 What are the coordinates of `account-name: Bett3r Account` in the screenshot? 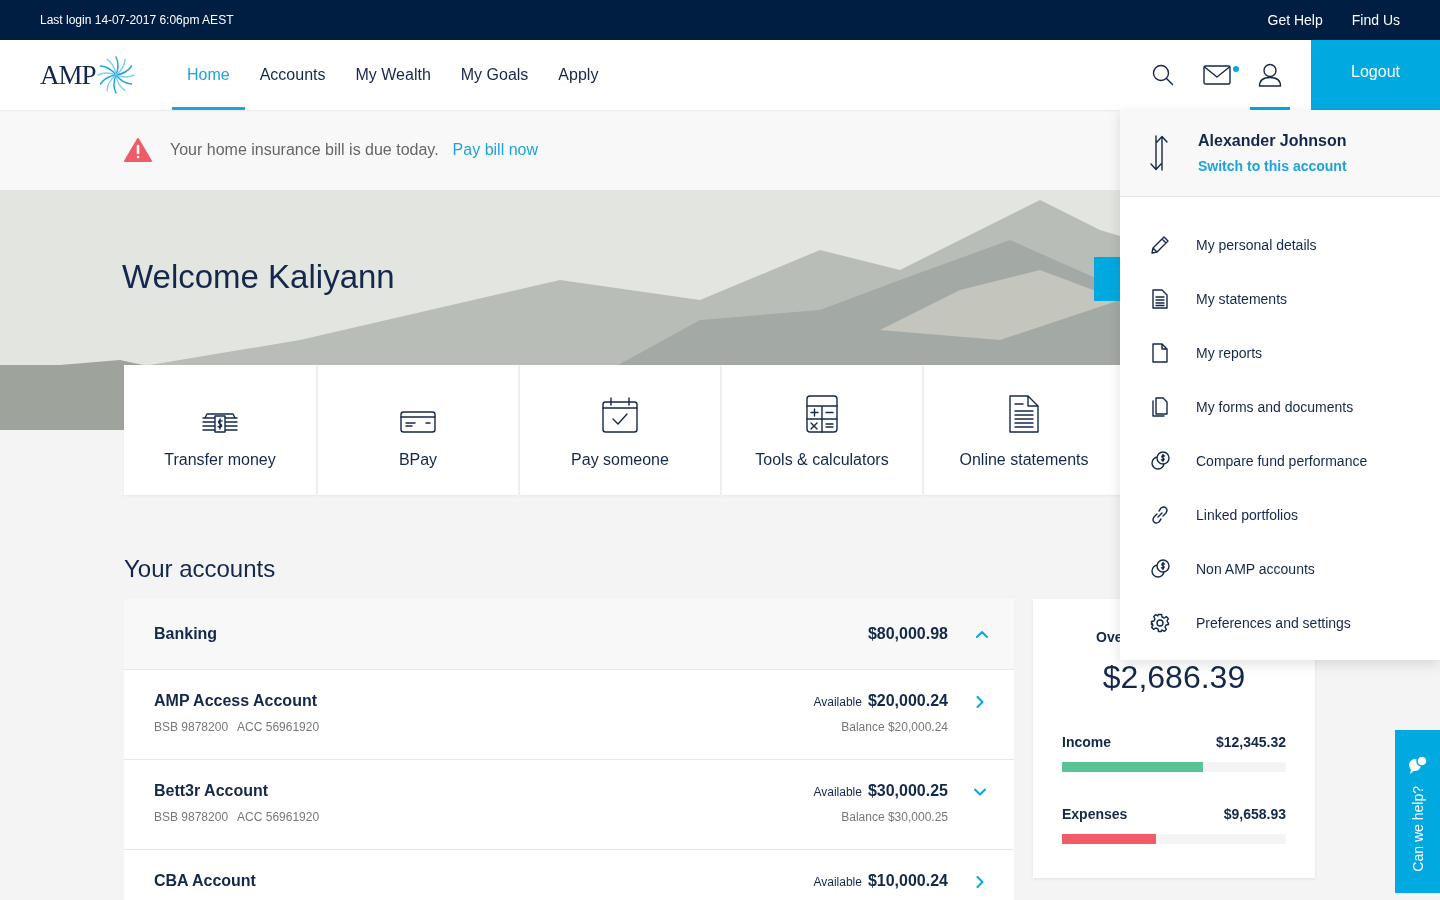 It's located at (212, 791).